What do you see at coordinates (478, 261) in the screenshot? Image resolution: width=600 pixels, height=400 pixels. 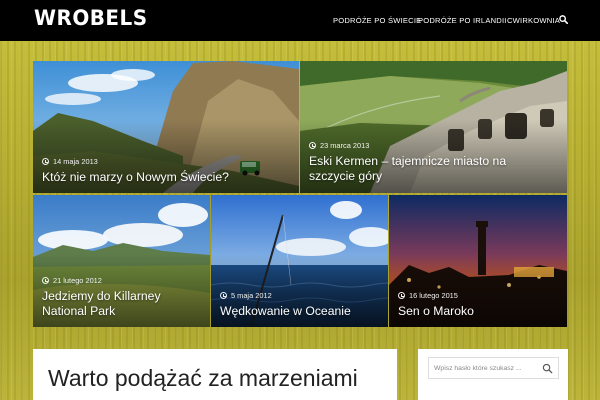 I see `featured-post-tile: 16 lutego 2015 Sen o Maroko` at bounding box center [478, 261].